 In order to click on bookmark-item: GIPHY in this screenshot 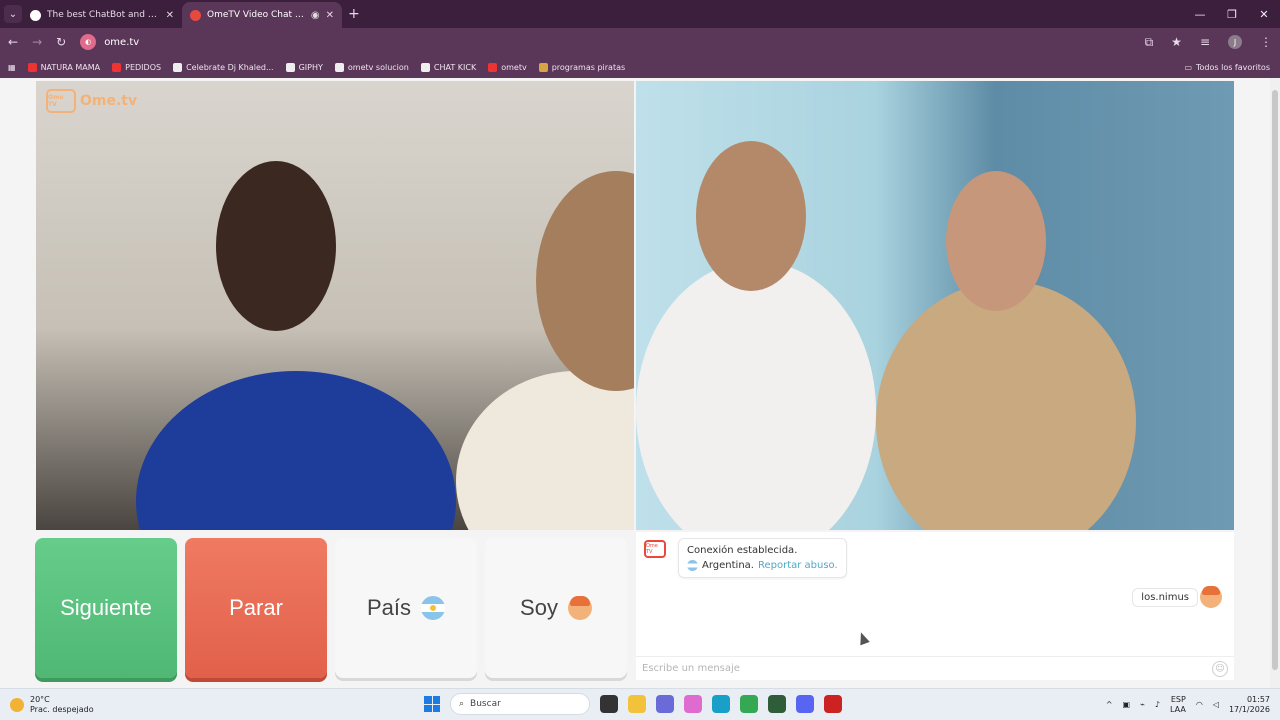, I will do `click(304, 67)`.